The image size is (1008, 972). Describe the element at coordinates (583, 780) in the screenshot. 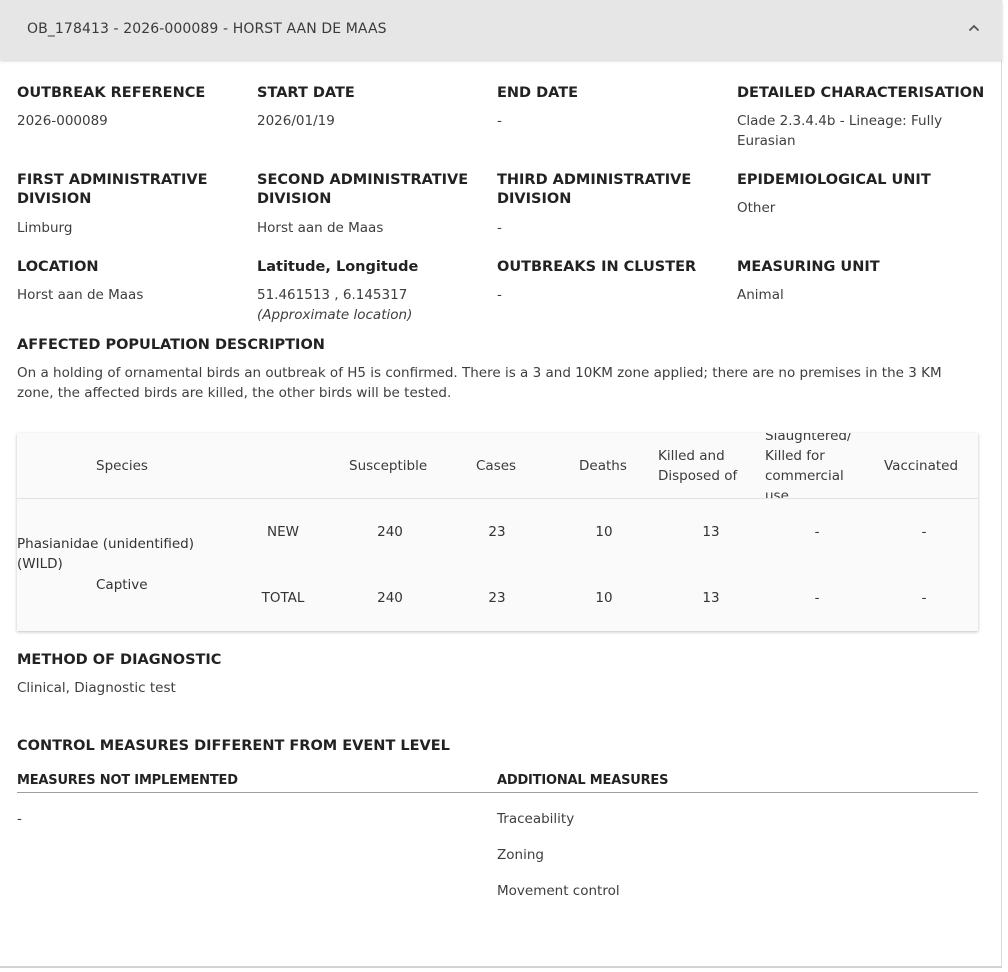

I see `additional-measures-label: ADDITIONAL MEASURES` at that location.